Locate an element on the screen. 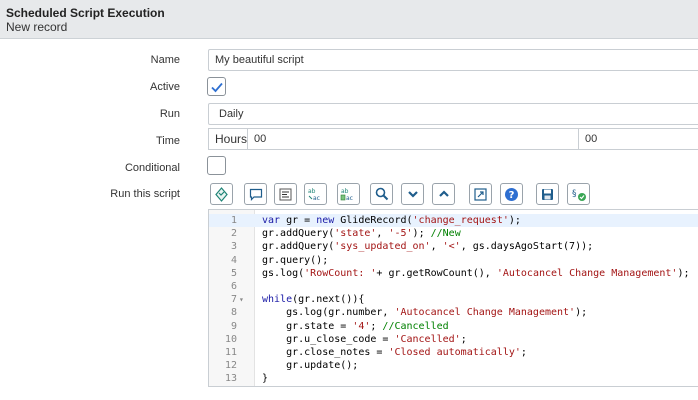 The height and width of the screenshot is (400, 698). code-text: gr.query(); is located at coordinates (295, 260).